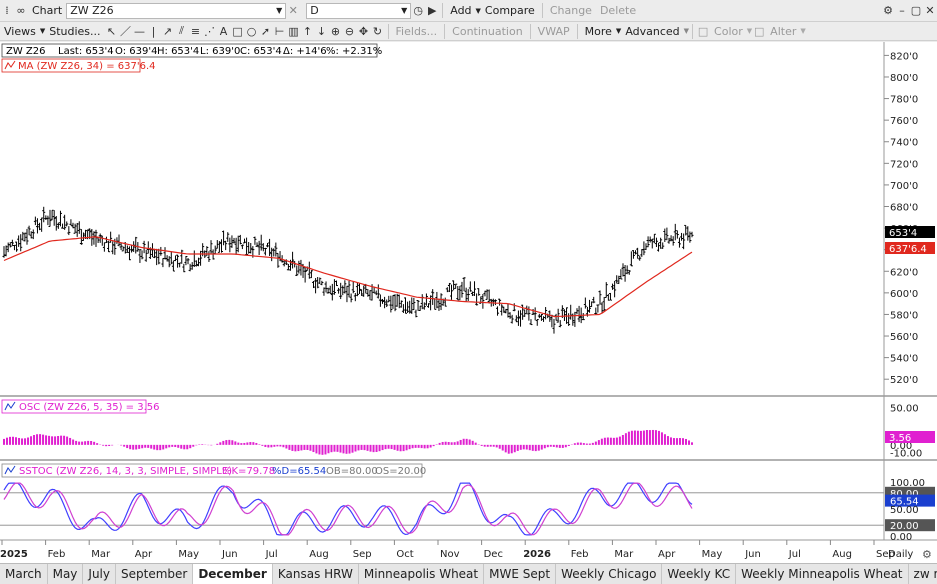 The height and width of the screenshot is (584, 937). I want to click on maximize-icon: ▢, so click(916, 11).